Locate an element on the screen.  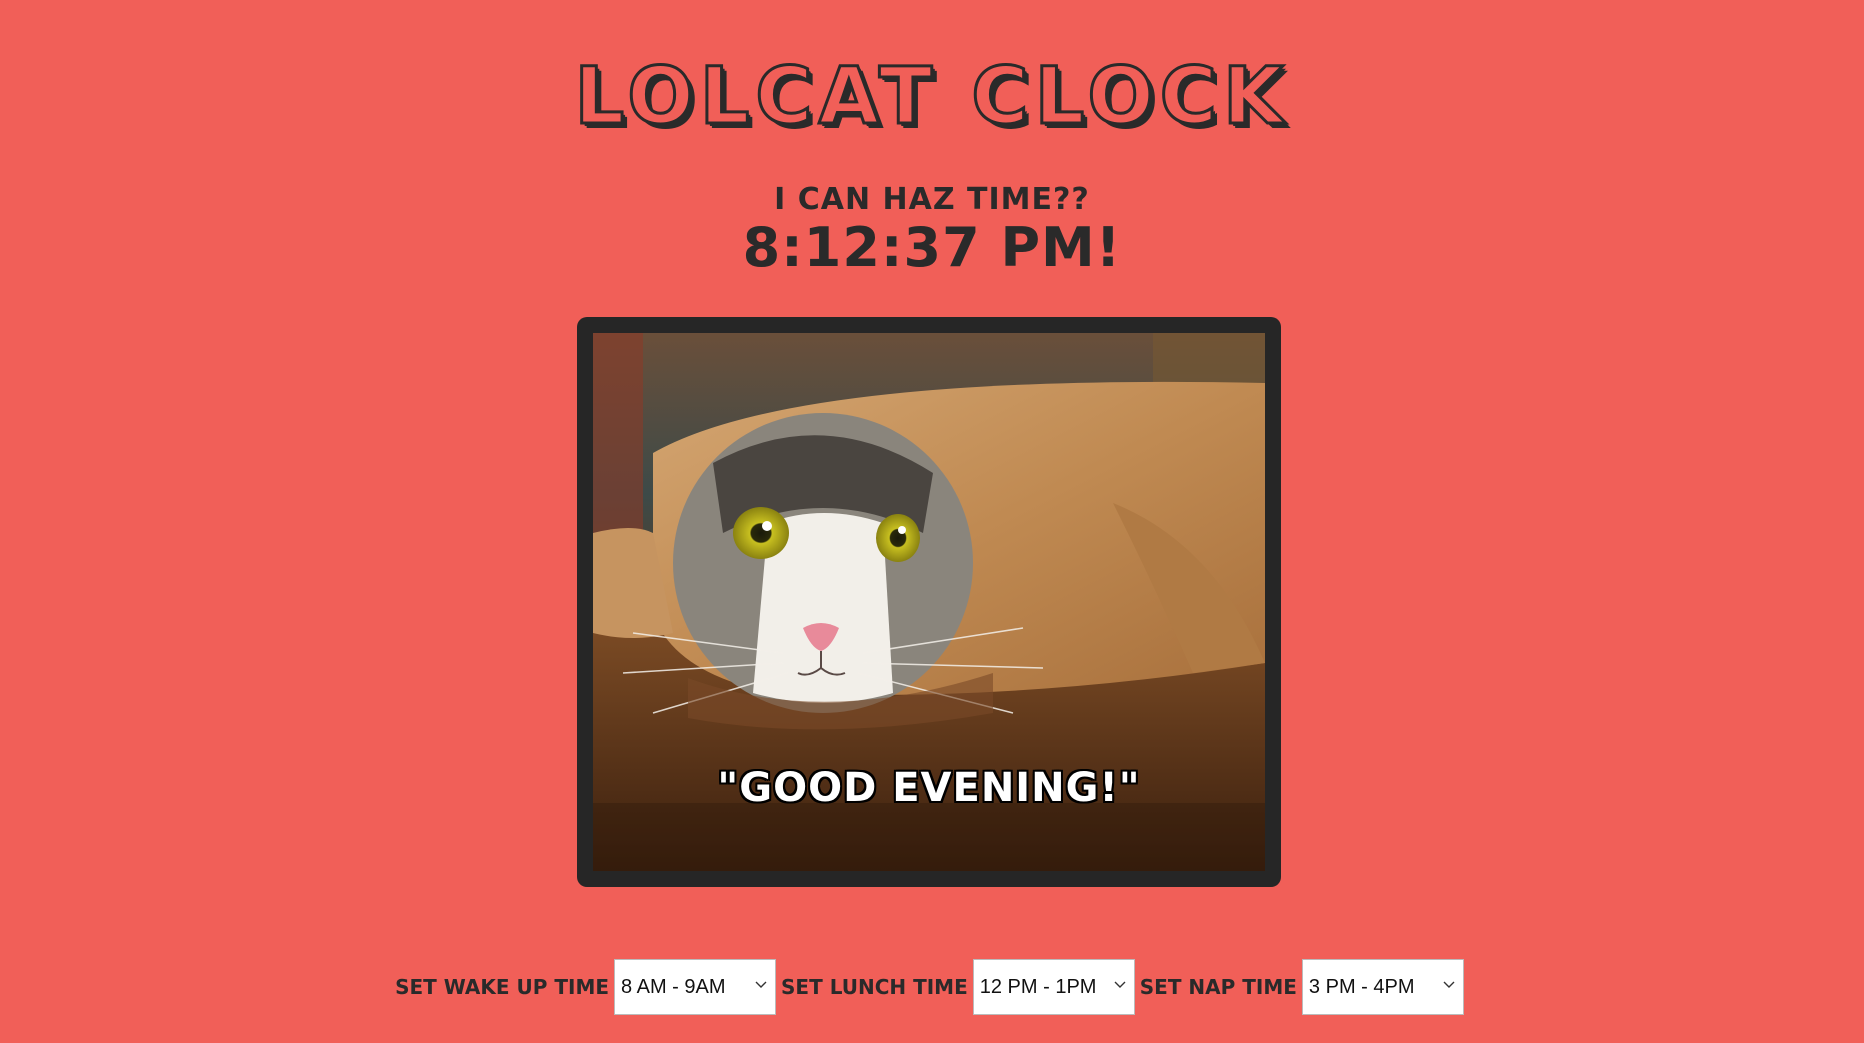
nap-time-select: 3 PM - 4PM is located at coordinates (1382, 987).